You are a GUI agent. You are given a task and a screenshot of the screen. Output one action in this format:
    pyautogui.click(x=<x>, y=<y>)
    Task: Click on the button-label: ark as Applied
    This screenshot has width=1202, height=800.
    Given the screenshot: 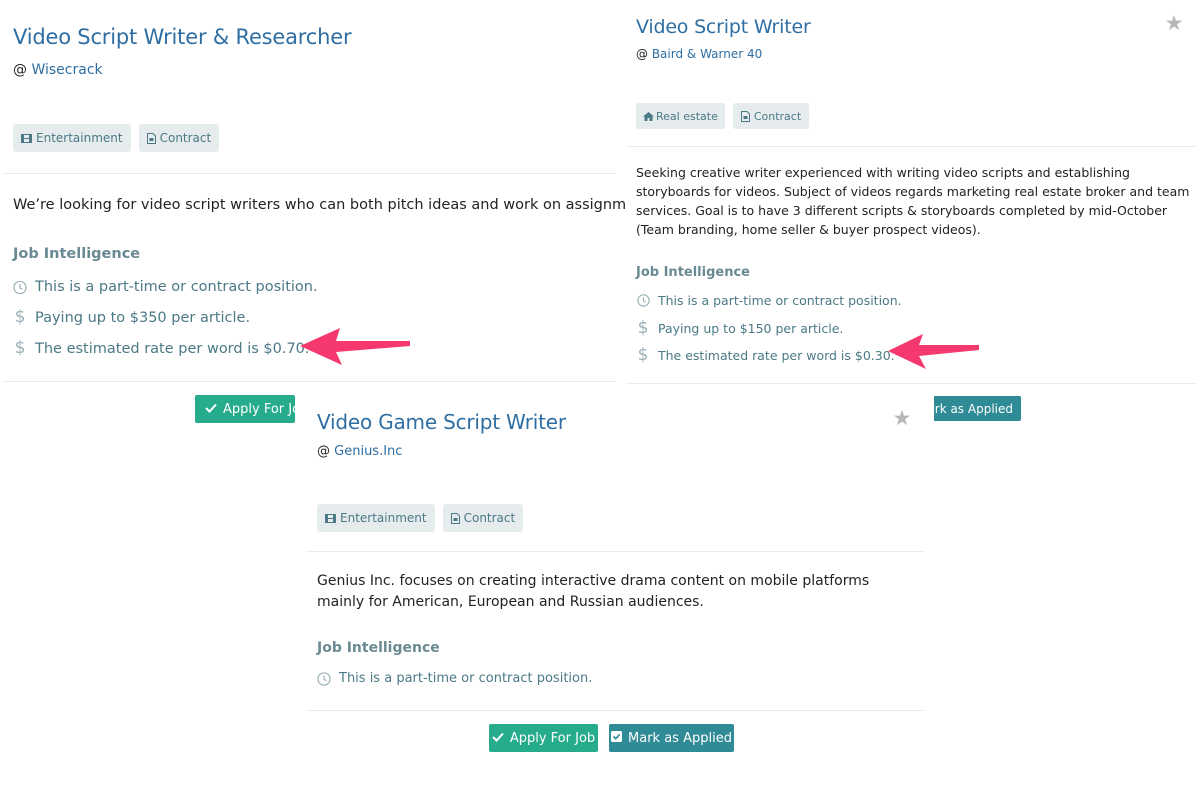 What is the action you would take?
    pyautogui.click(x=972, y=408)
    